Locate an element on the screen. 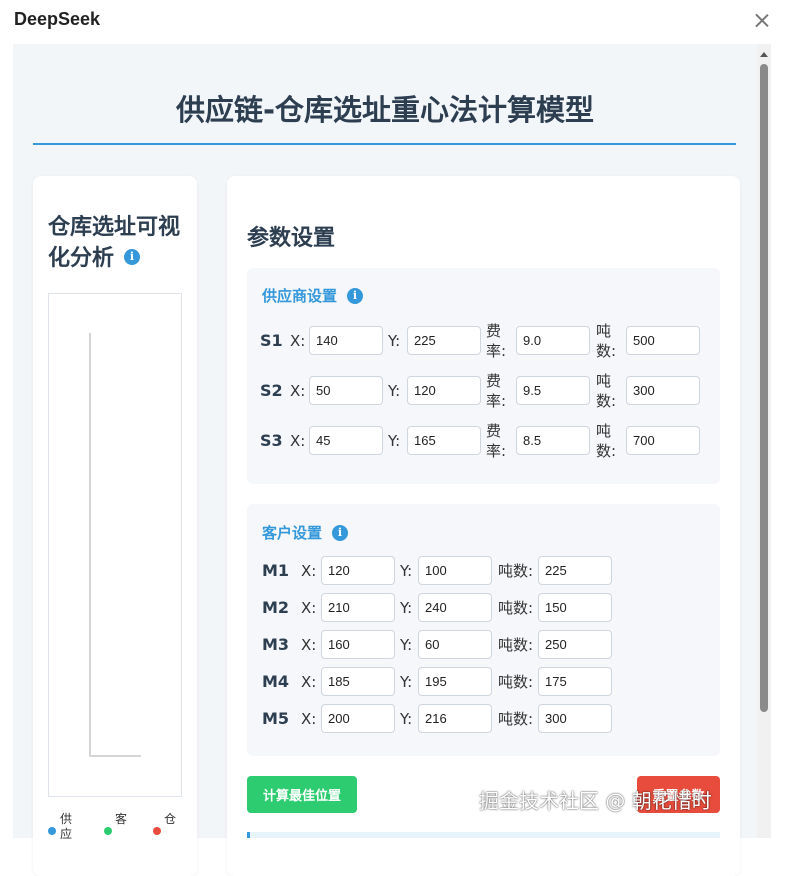 The image size is (786, 876). chart-y-axis is located at coordinates (90, 545).